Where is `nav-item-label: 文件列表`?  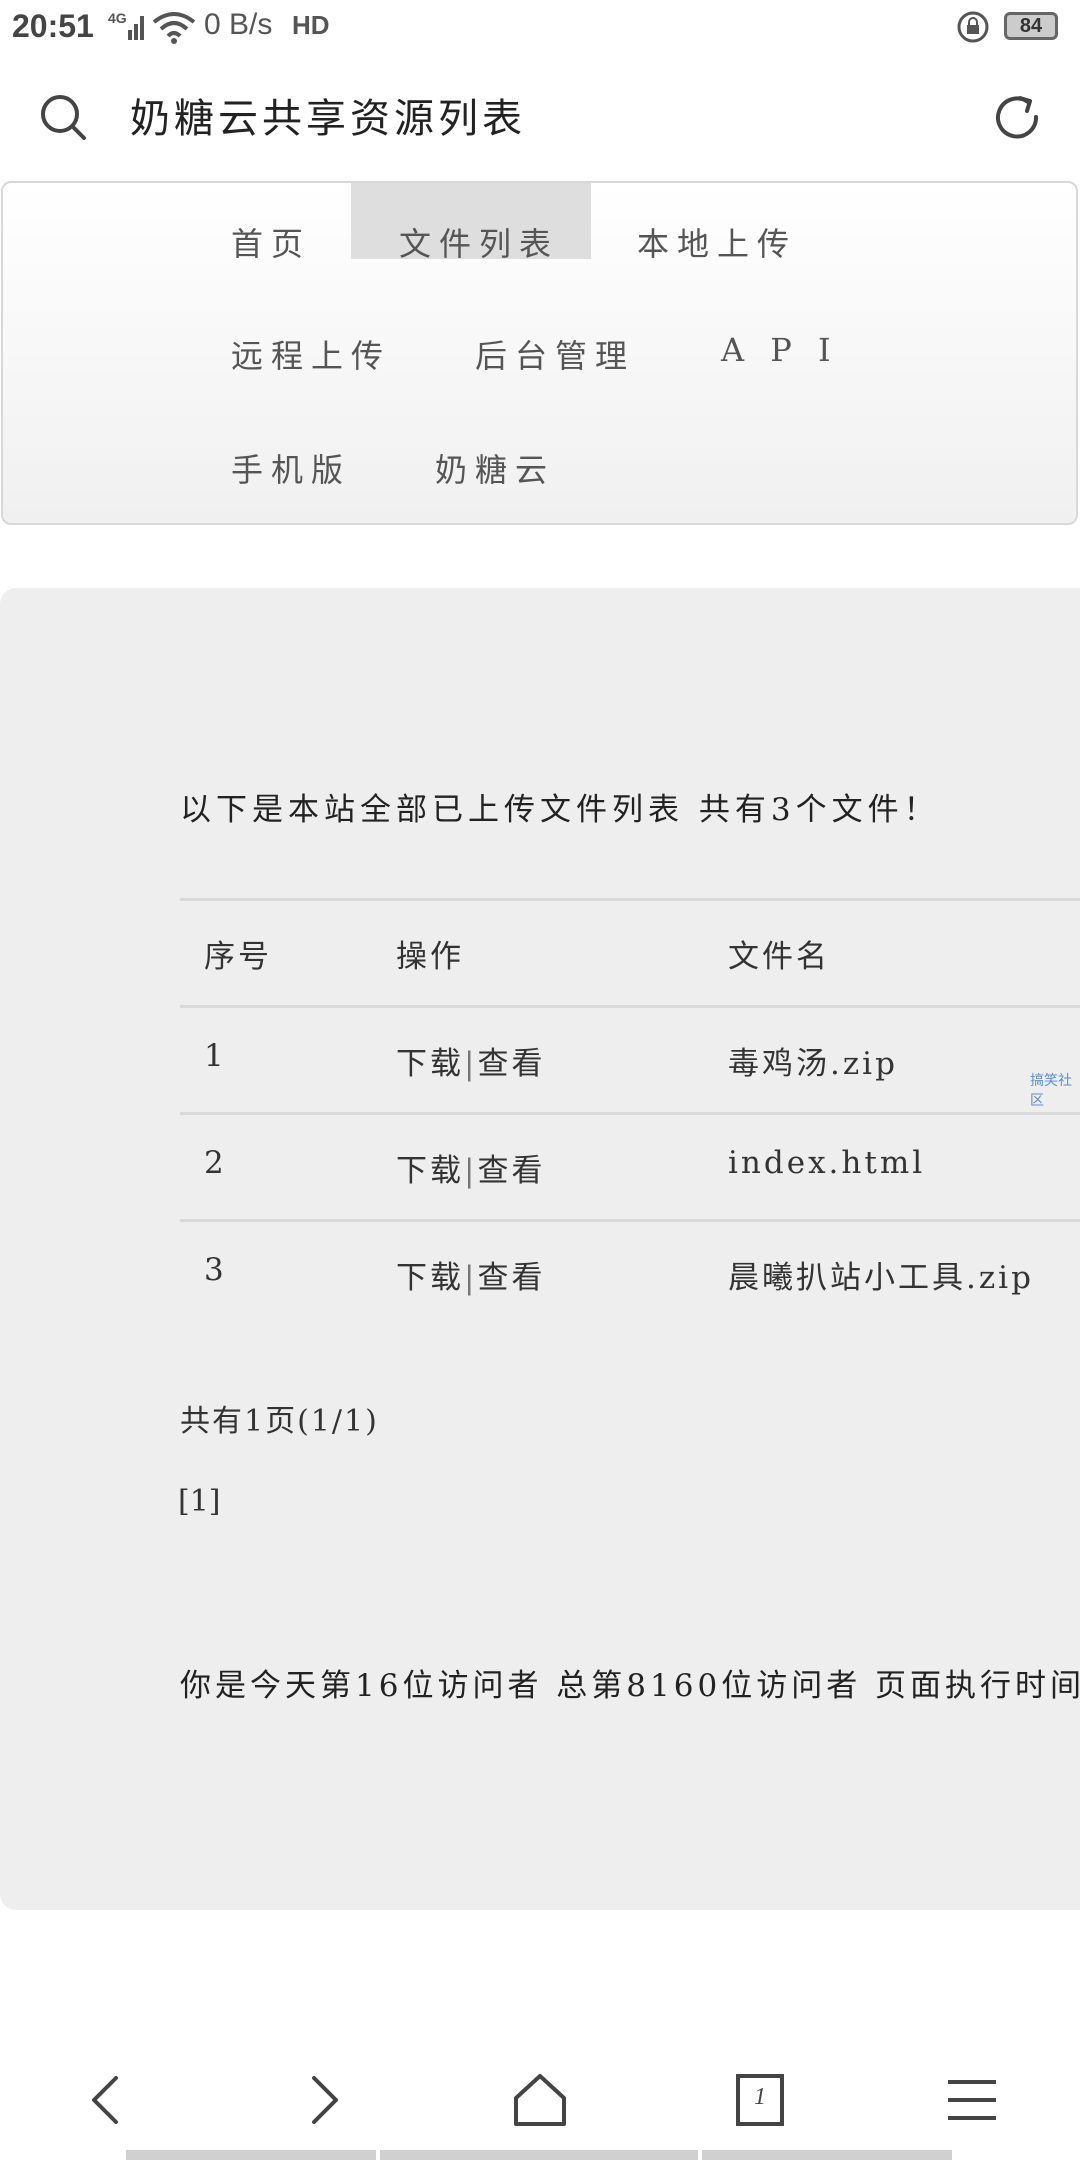 nav-item-label: 文件列表 is located at coordinates (479, 244).